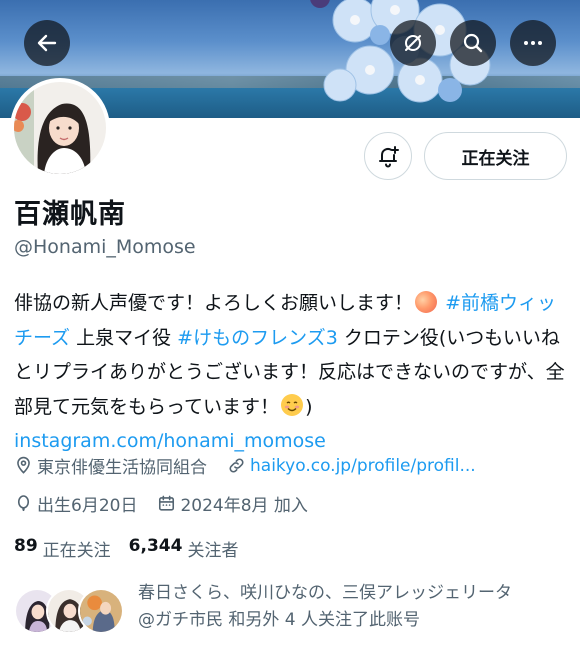 This screenshot has width=580, height=659. What do you see at coordinates (292, 404) in the screenshot?
I see `smiling-face-emoji-icon` at bounding box center [292, 404].